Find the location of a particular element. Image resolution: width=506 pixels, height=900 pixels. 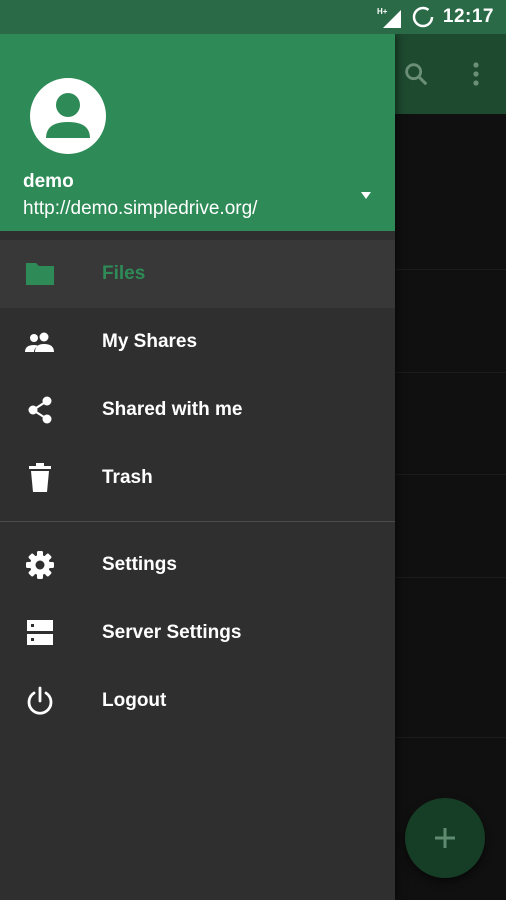

plus-icon is located at coordinates (445, 838).